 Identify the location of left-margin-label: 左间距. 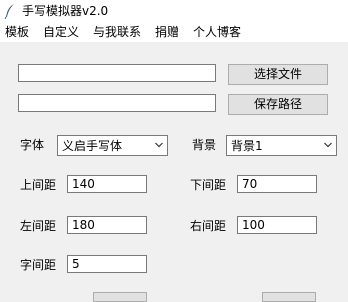
(38, 226).